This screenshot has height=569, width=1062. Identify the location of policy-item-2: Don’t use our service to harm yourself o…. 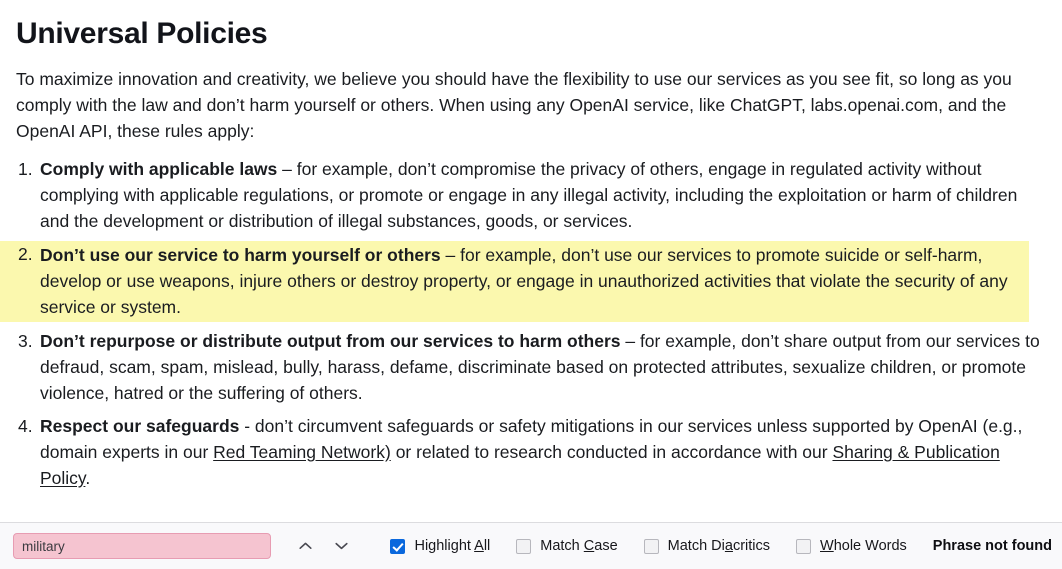
(522, 281).